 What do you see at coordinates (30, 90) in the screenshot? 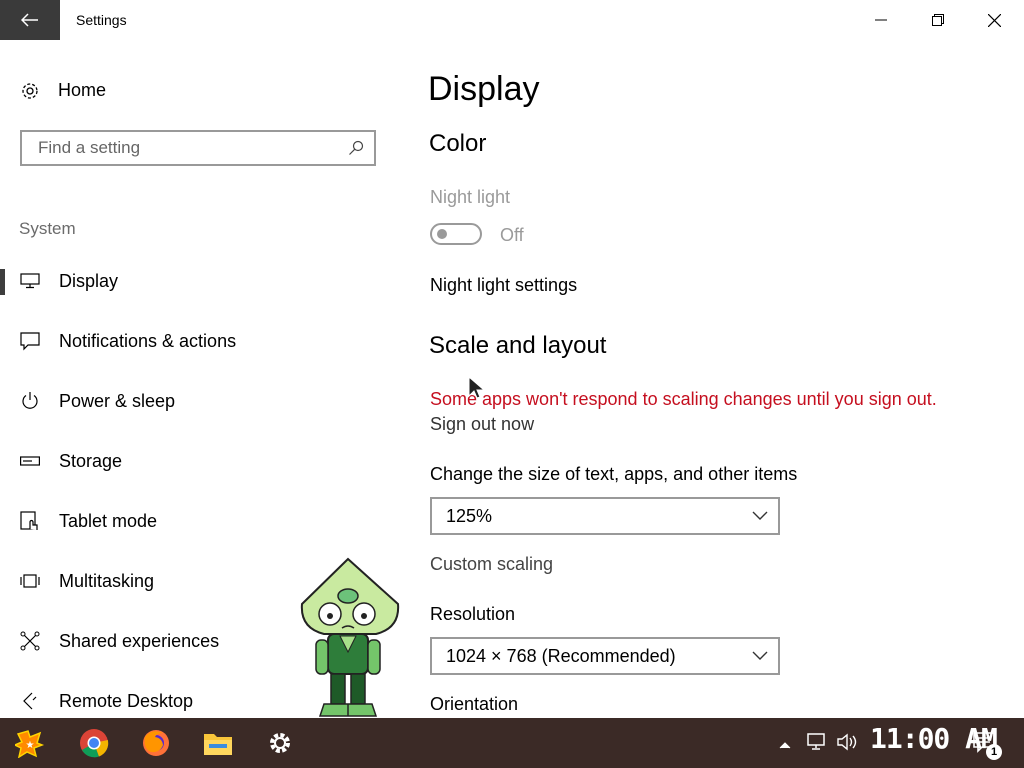
I see `gear-icon` at bounding box center [30, 90].